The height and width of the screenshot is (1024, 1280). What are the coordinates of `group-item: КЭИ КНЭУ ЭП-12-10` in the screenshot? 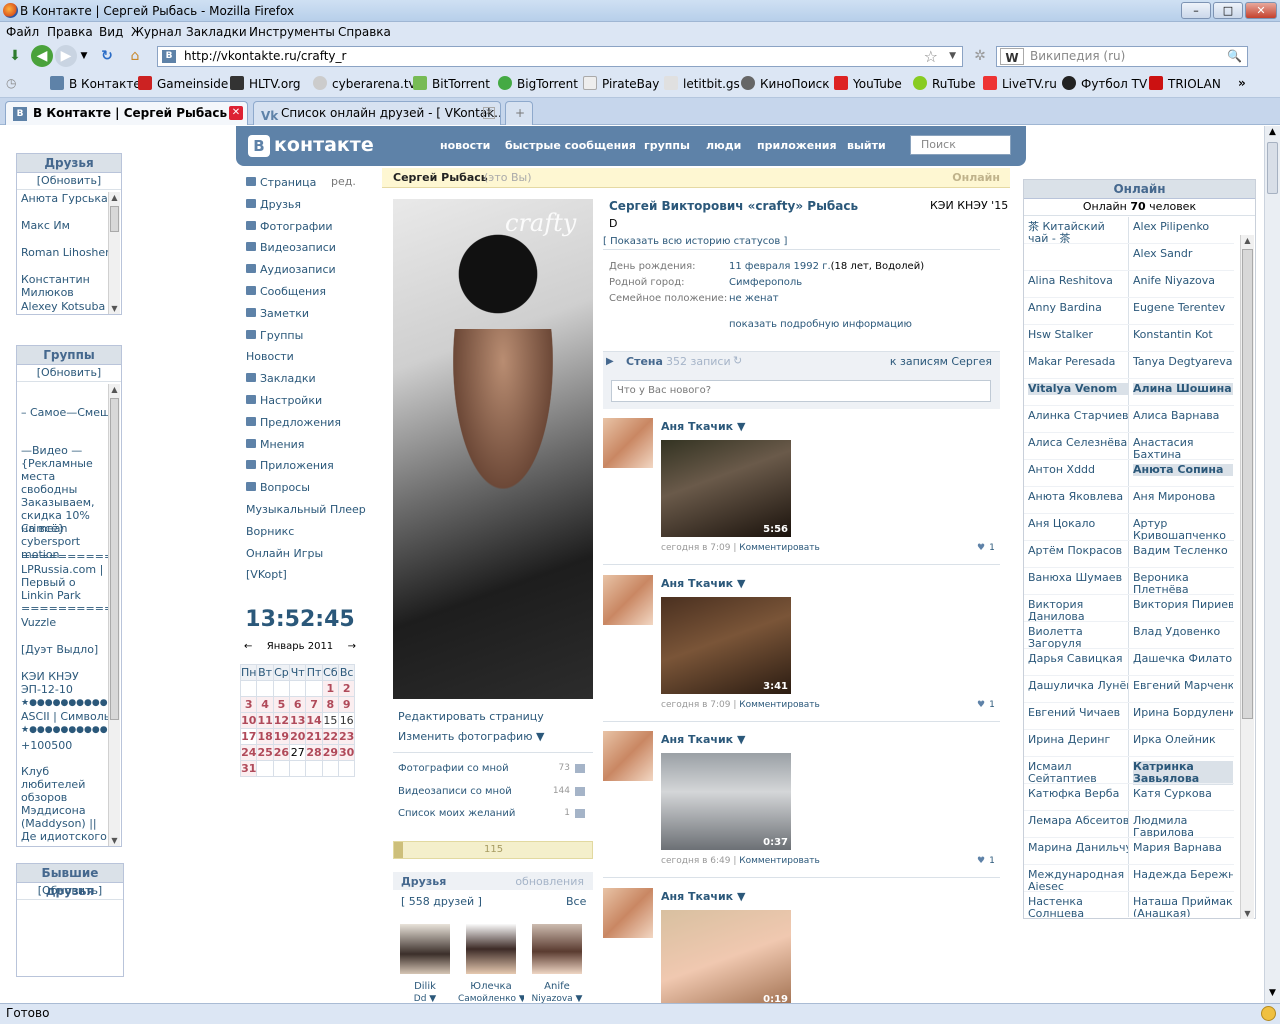 It's located at (51, 683).